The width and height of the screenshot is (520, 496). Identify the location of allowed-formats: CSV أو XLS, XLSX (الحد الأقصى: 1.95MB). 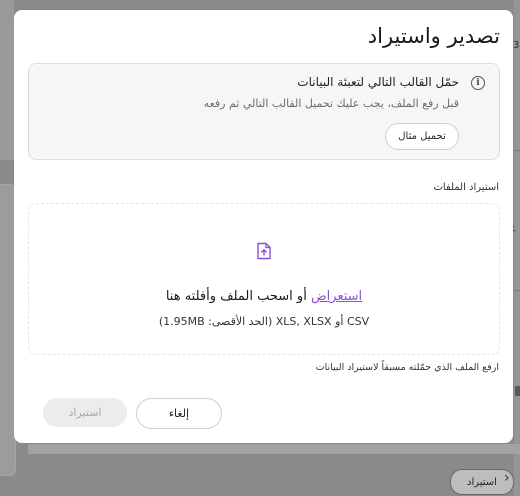
(264, 321).